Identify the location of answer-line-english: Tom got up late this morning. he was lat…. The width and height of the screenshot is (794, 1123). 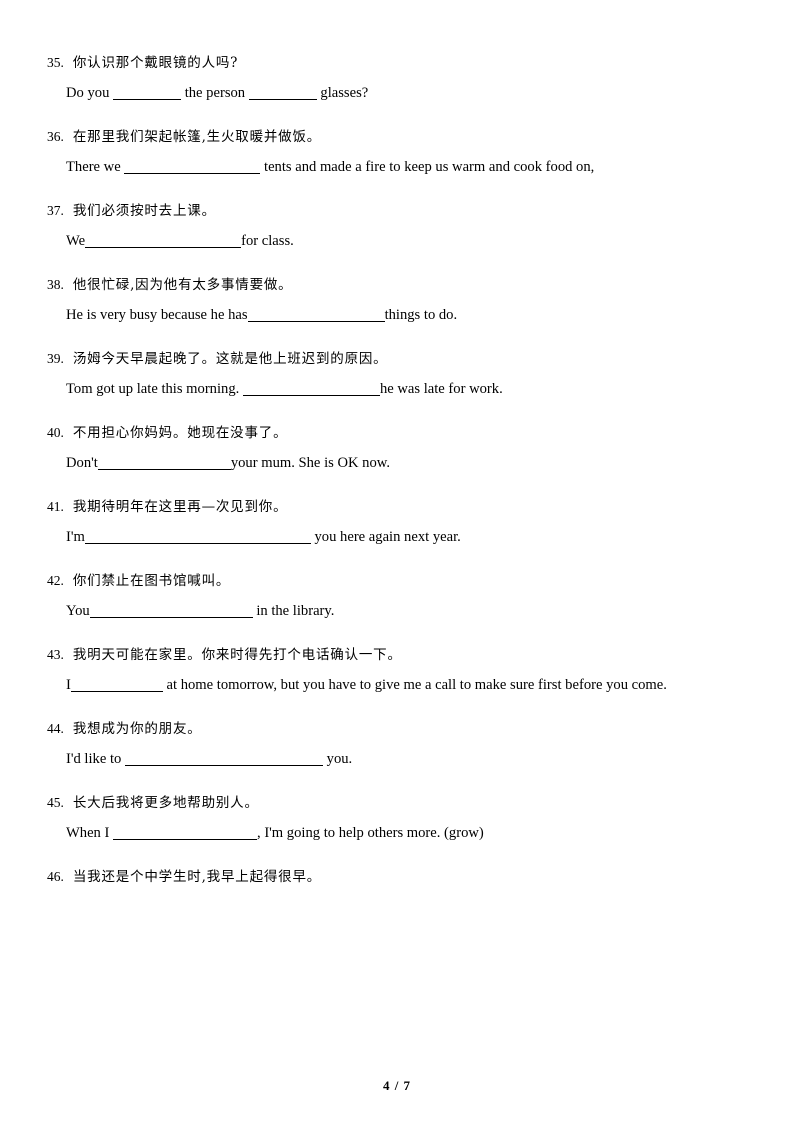
(406, 389).